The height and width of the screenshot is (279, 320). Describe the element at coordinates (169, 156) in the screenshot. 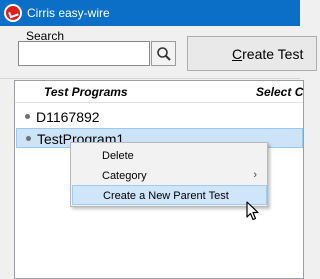

I see `menu-item-delete: Delete` at that location.